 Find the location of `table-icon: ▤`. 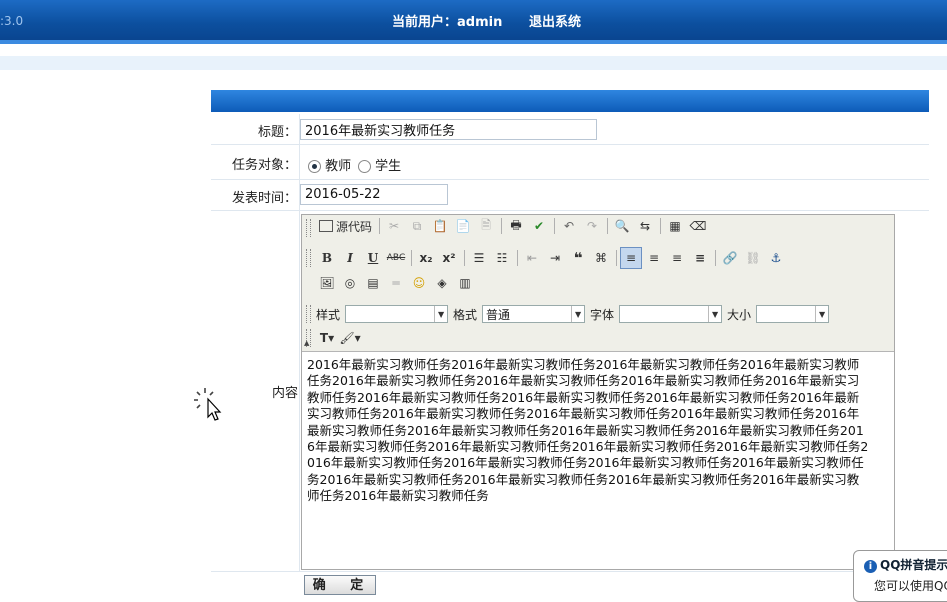

table-icon: ▤ is located at coordinates (373, 283).